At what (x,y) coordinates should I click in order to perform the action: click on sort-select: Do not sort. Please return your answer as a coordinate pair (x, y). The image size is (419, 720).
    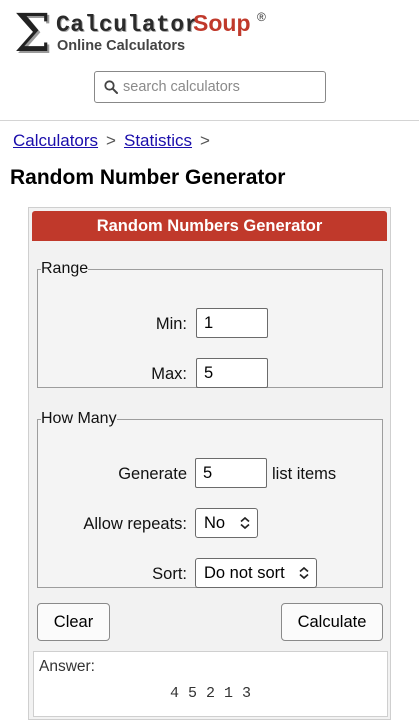
    Looking at the image, I should click on (256, 573).